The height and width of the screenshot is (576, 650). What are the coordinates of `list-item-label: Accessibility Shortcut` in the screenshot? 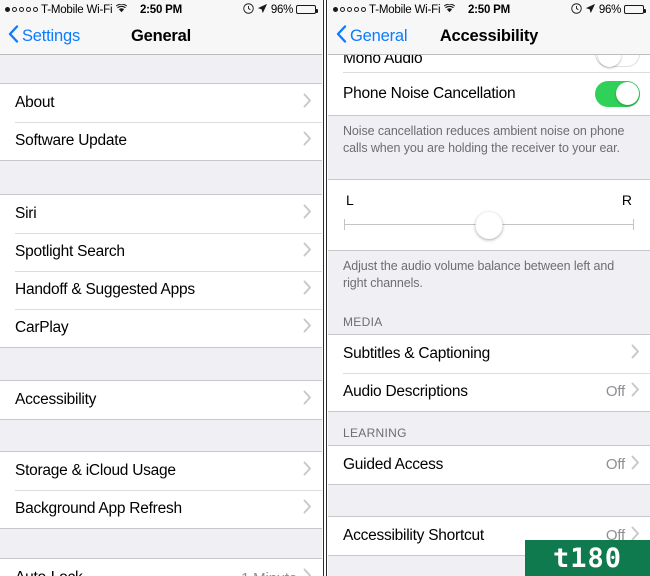 It's located at (413, 535).